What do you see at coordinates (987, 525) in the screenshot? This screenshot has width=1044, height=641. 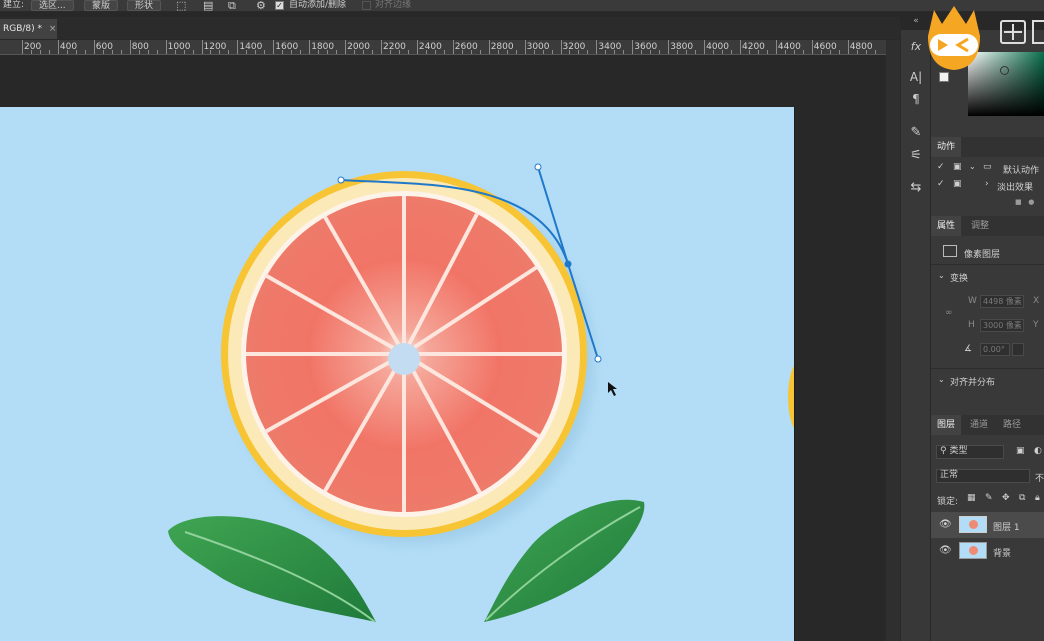 I see `layer-row: 👁︎ 图层 1` at bounding box center [987, 525].